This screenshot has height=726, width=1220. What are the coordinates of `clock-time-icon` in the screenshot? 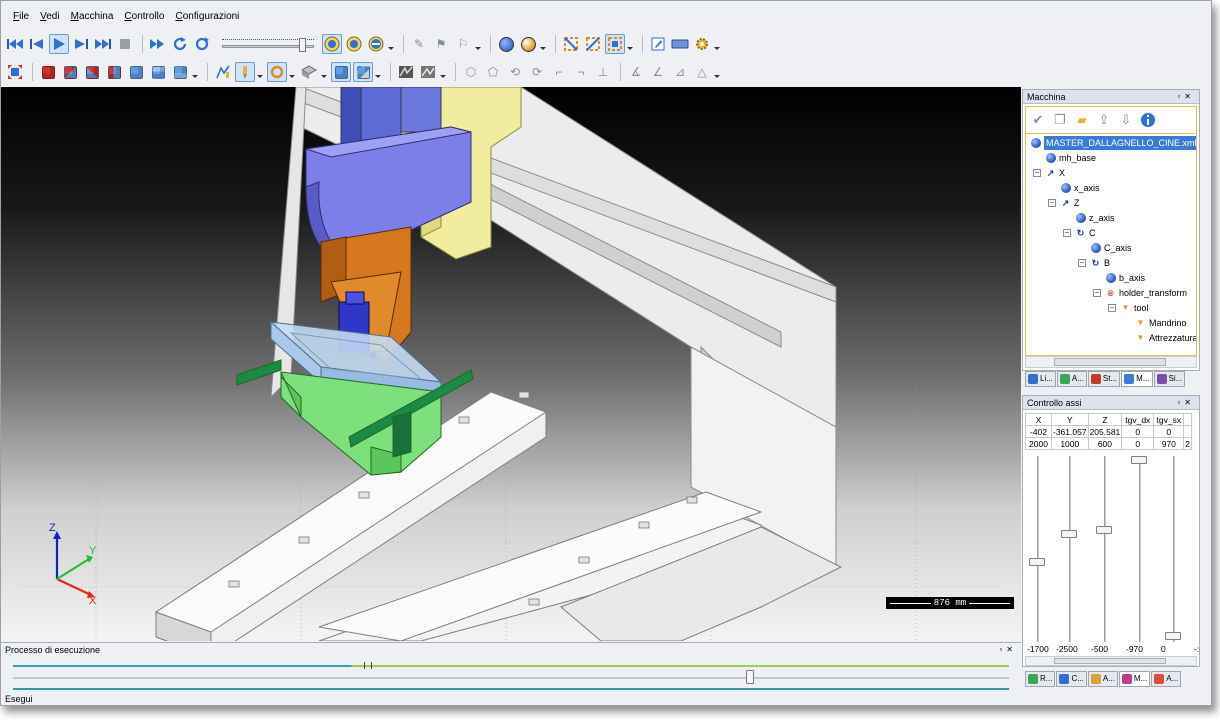 It's located at (354, 44).